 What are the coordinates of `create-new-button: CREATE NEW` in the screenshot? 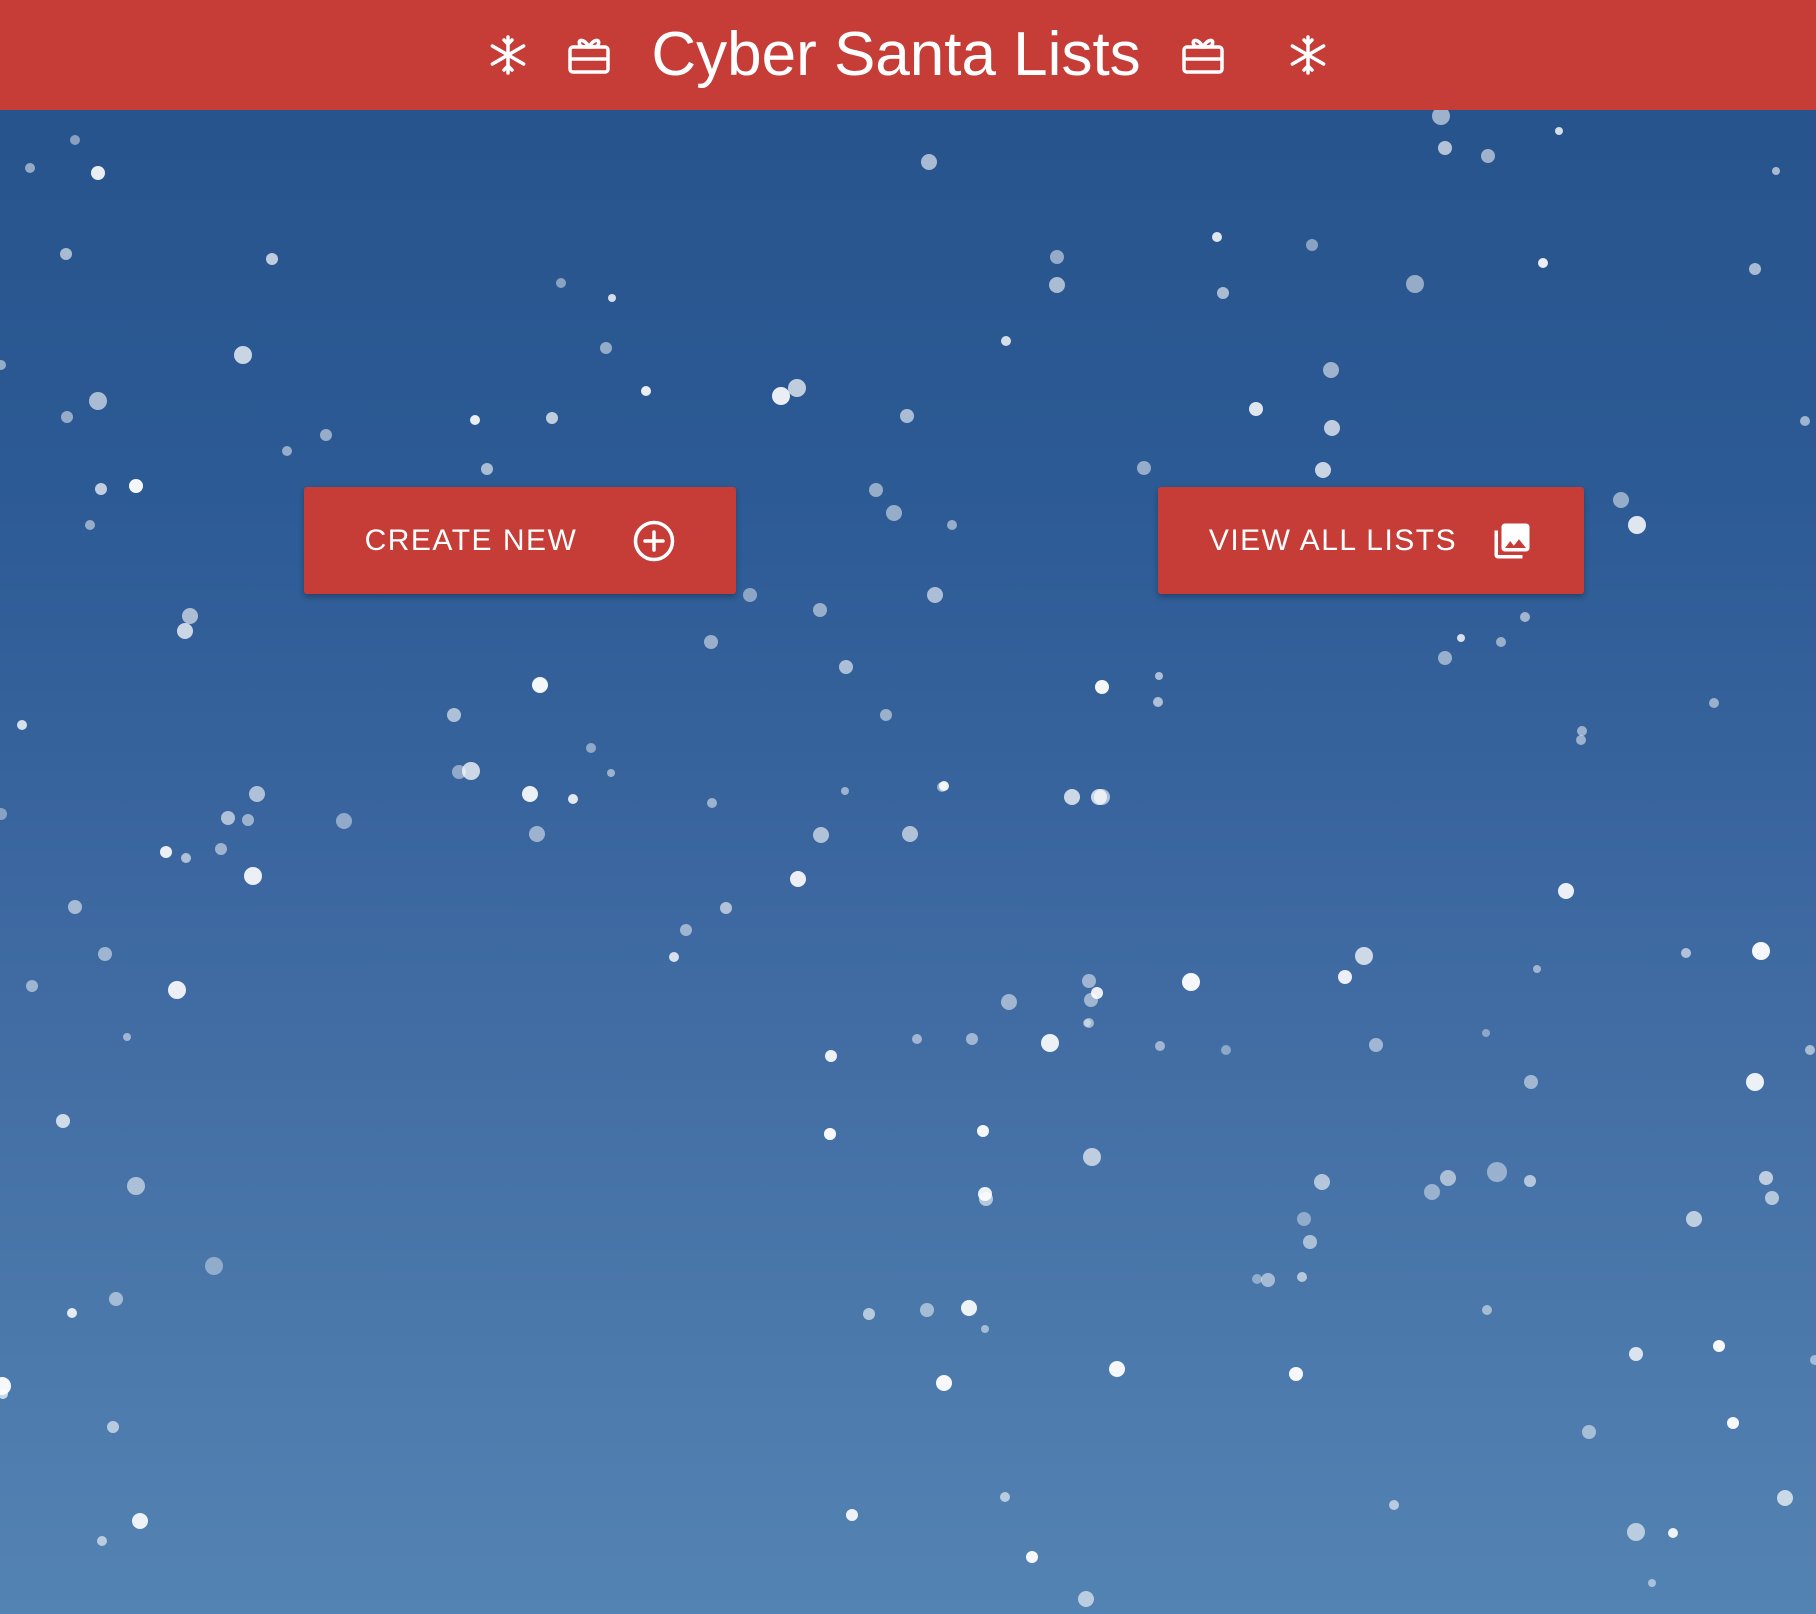 It's located at (520, 540).